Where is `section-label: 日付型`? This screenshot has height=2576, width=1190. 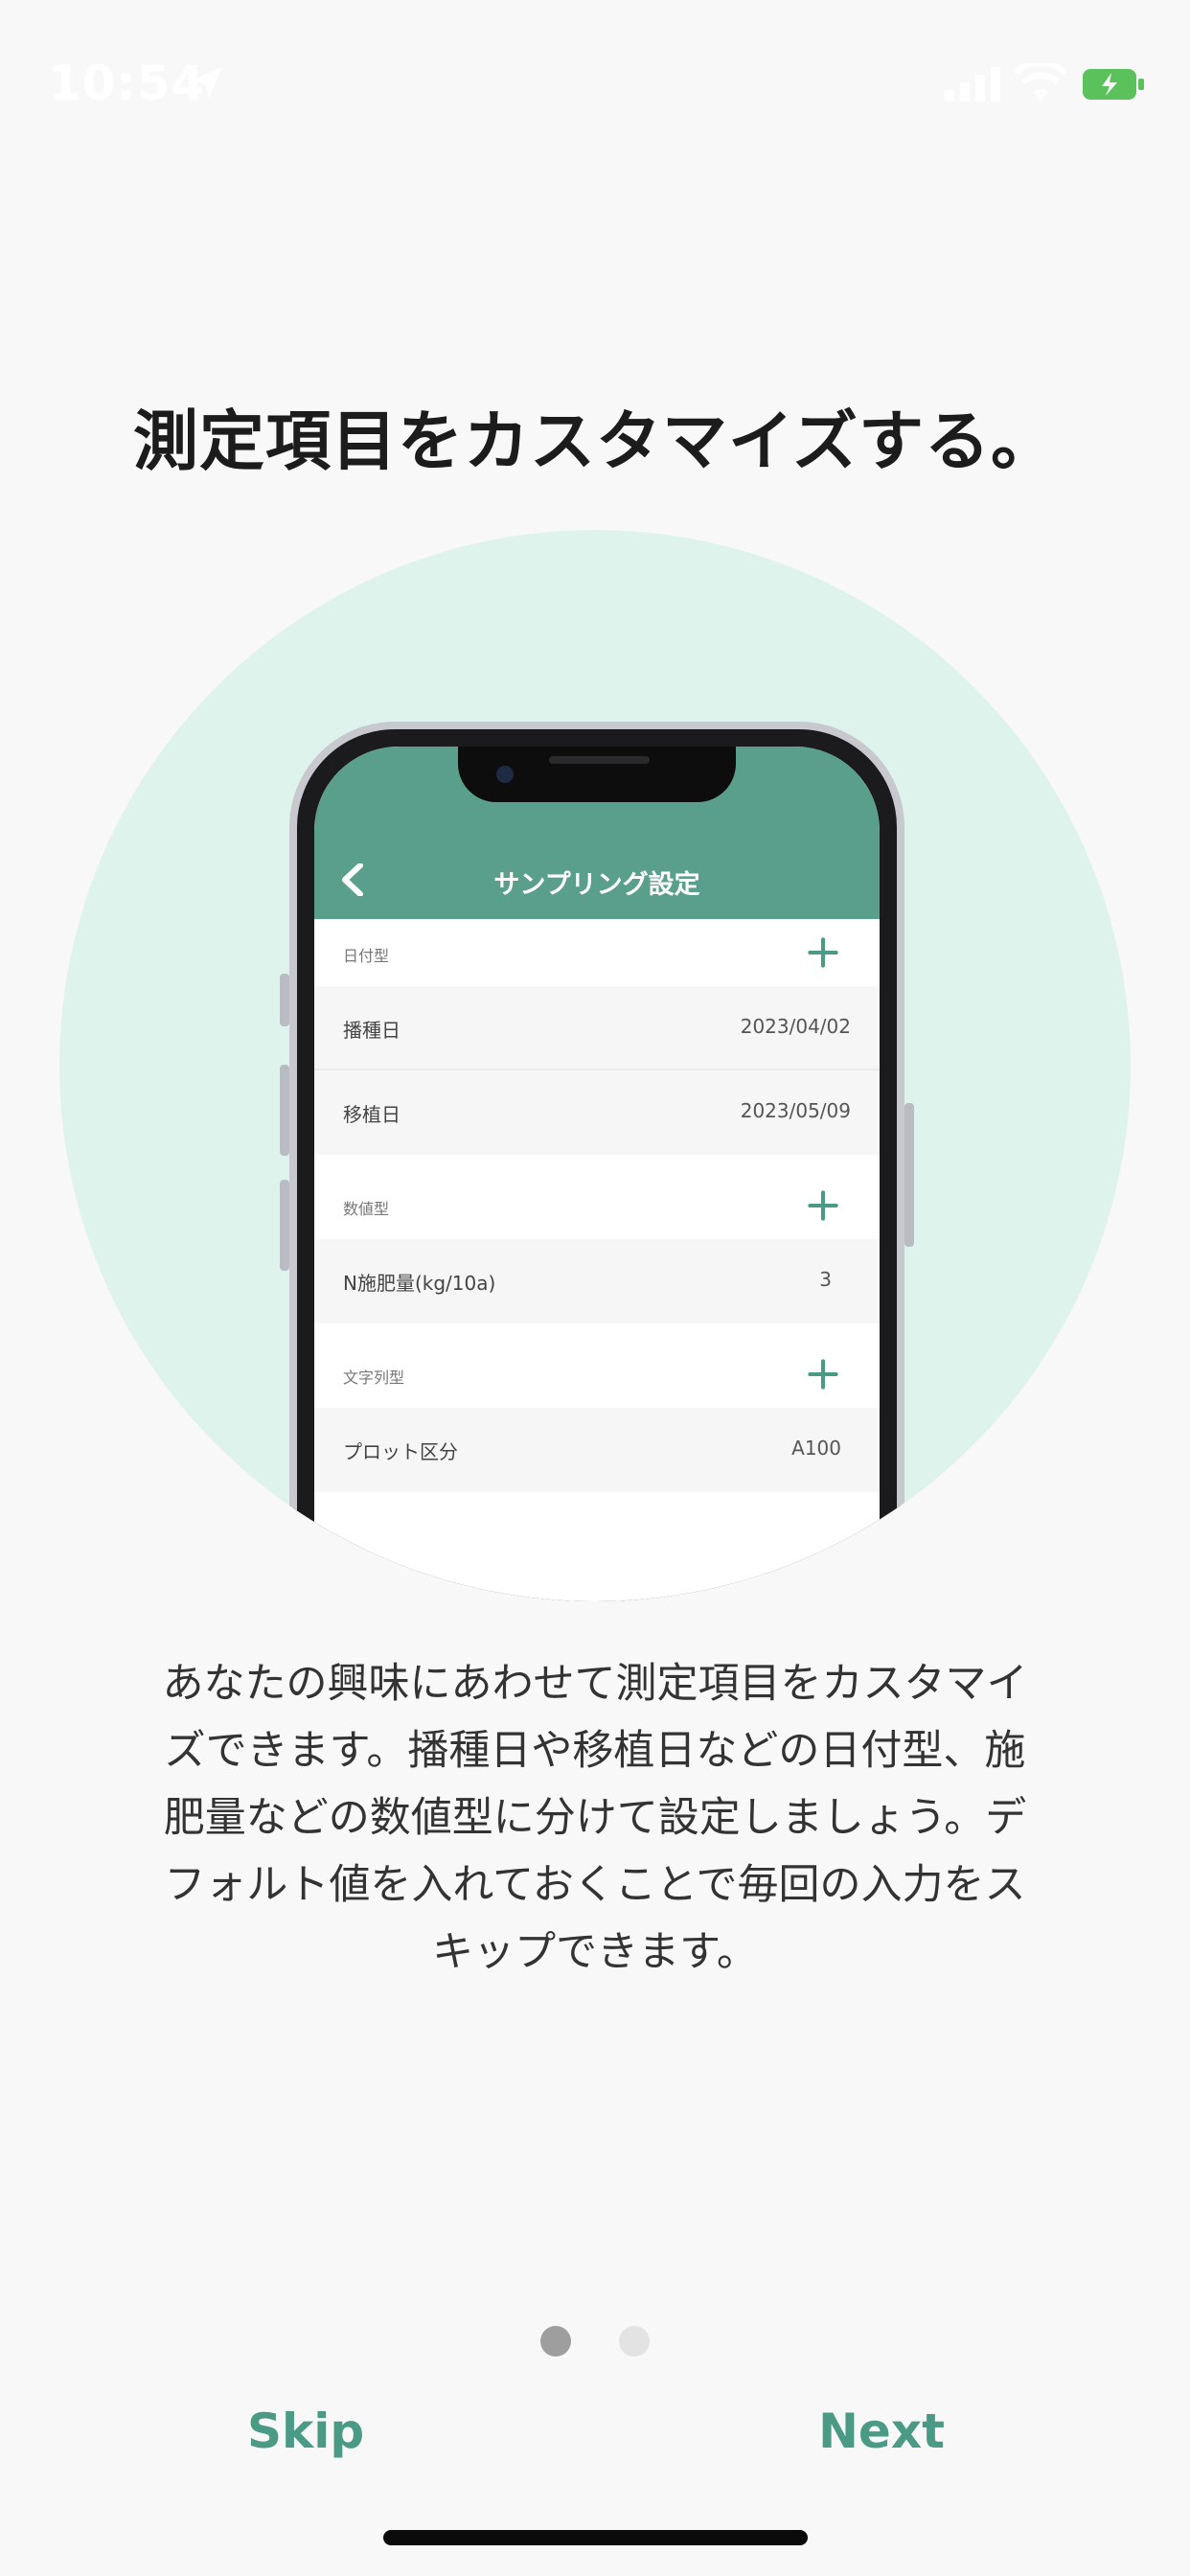
section-label: 日付型 is located at coordinates (366, 956).